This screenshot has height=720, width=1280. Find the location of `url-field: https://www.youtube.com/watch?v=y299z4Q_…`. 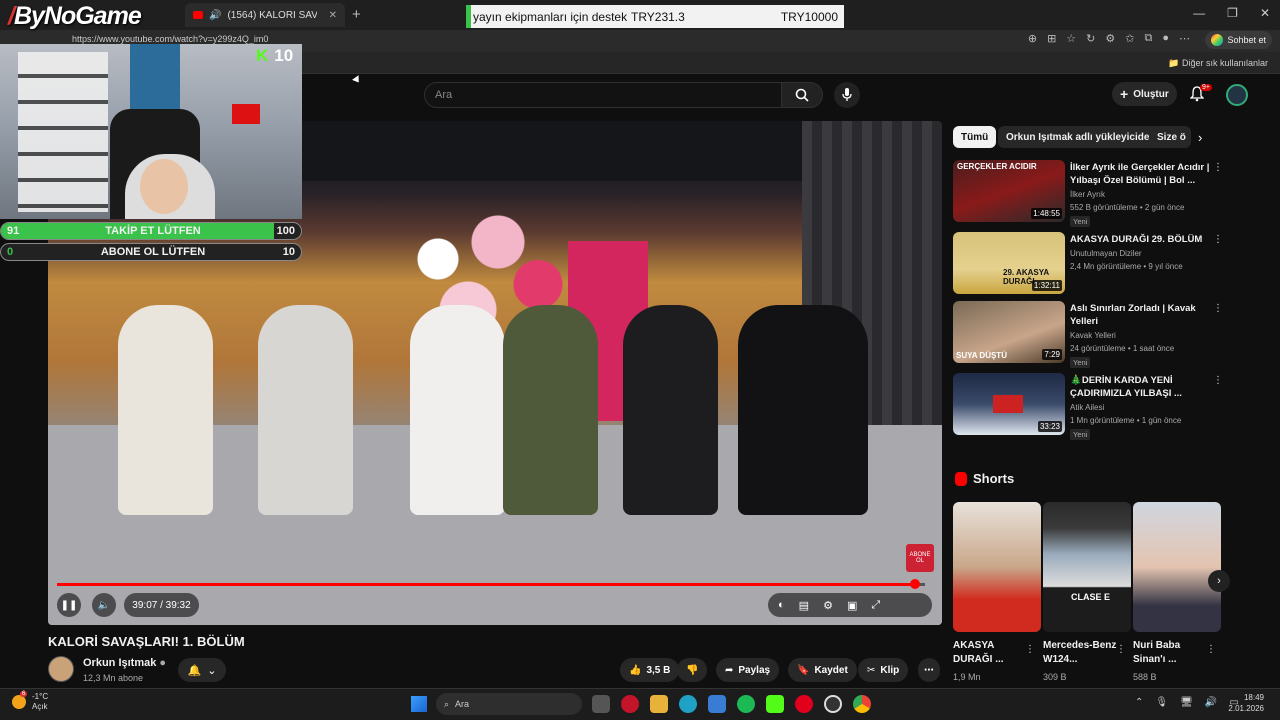

url-field: https://www.youtube.com/watch?v=y299z4Q_… is located at coordinates (170, 39).